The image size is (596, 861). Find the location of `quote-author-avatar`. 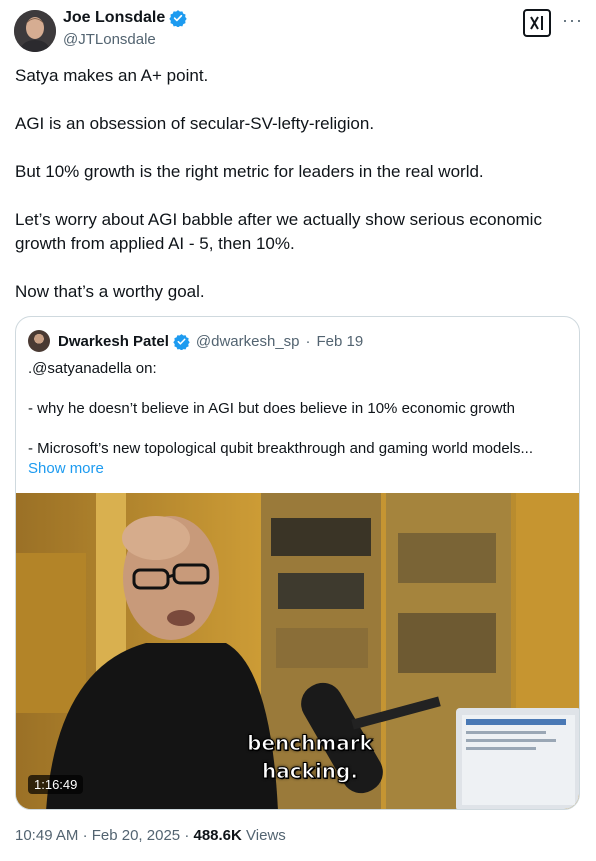

quote-author-avatar is located at coordinates (39, 341).